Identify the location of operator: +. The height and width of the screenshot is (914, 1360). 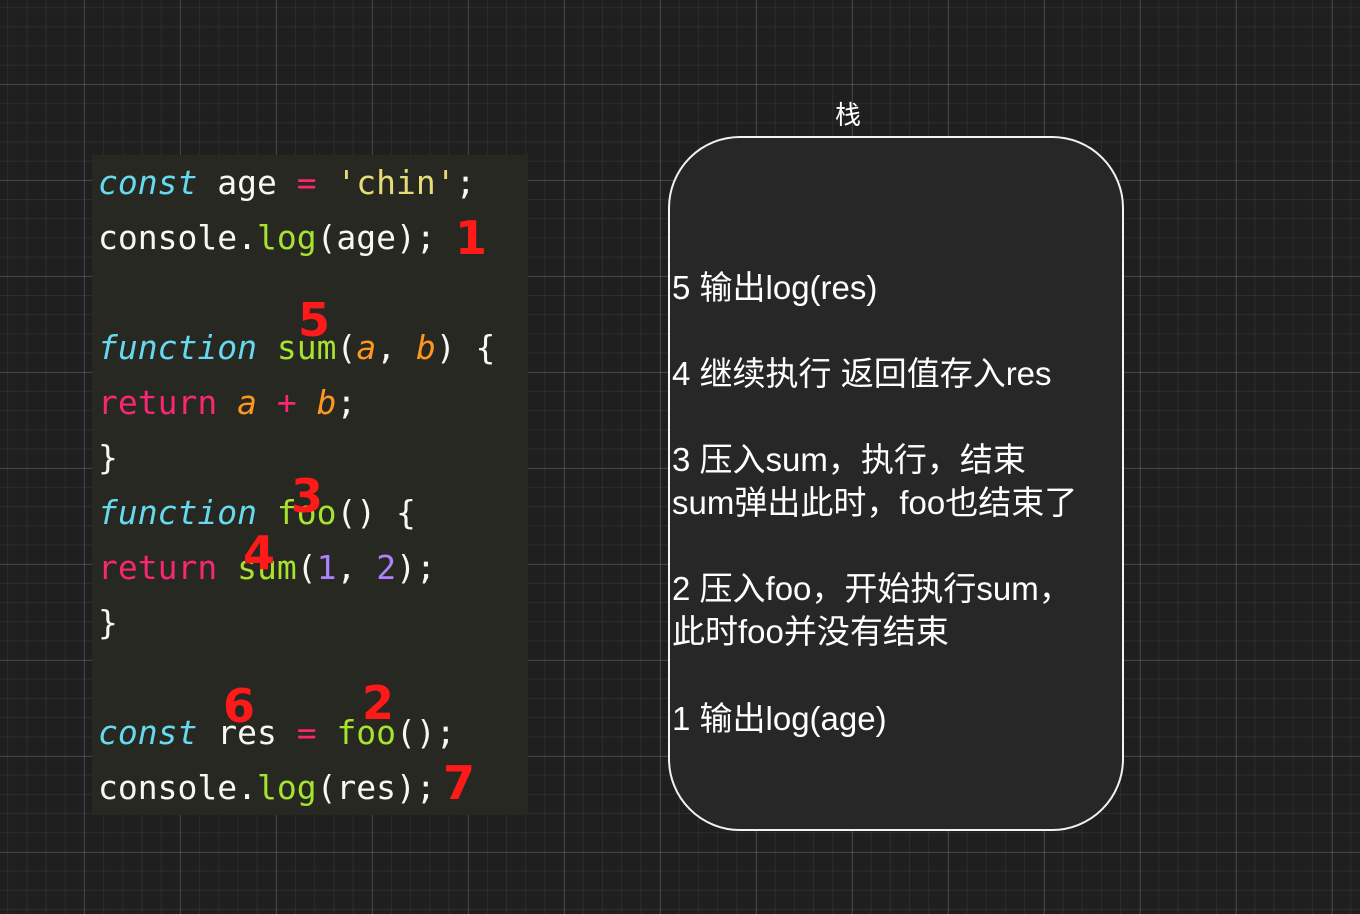
(286, 402).